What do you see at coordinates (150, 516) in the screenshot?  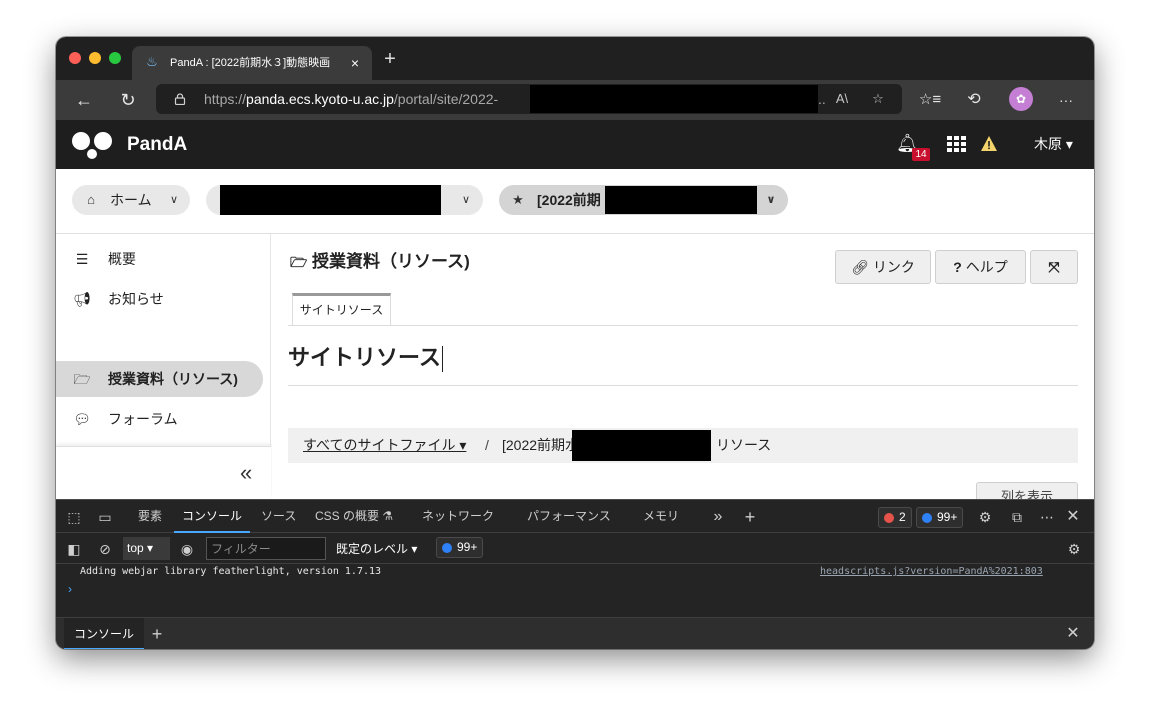 I see `tab-elements: 要素` at bounding box center [150, 516].